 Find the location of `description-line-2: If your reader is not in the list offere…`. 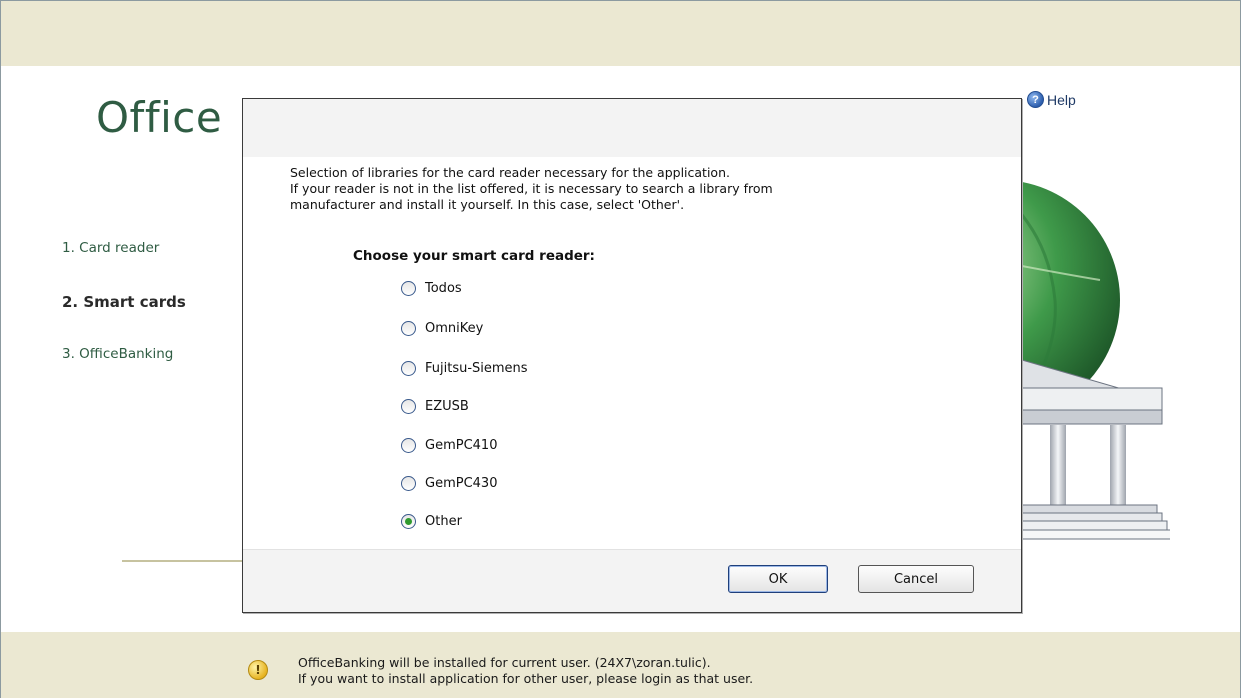

description-line-2: If your reader is not in the list offere… is located at coordinates (531, 188).